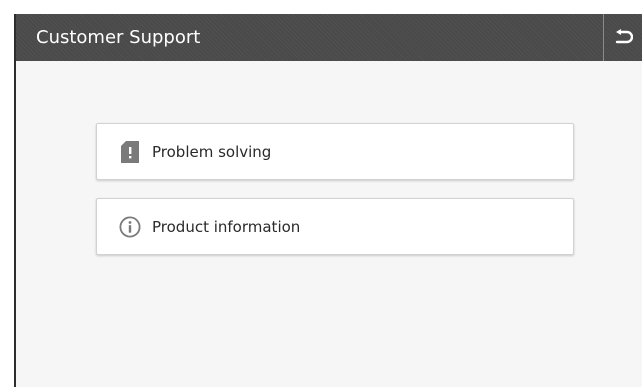 This screenshot has height=387, width=642. What do you see at coordinates (118, 37) in the screenshot?
I see `page-title: Customer Support` at bounding box center [118, 37].